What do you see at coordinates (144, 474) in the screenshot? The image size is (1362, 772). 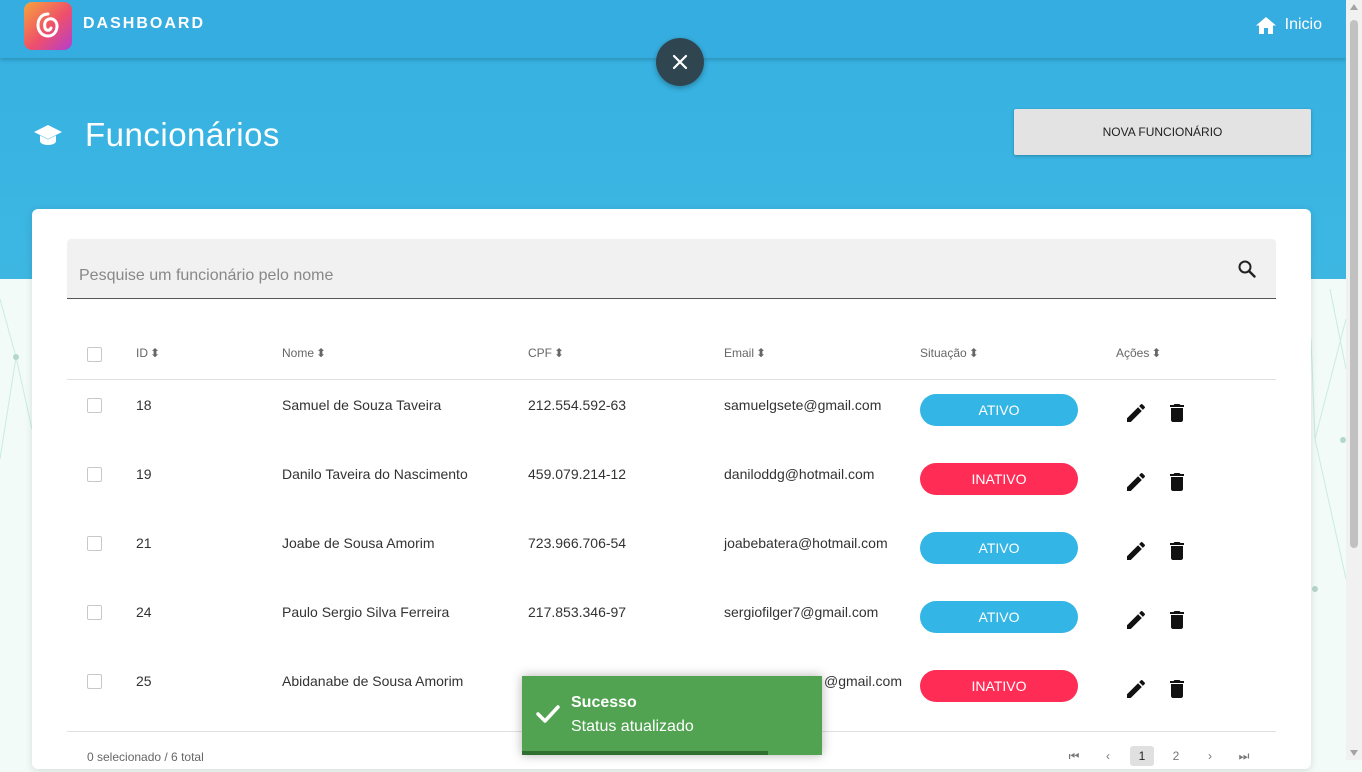 I see `cell-id: 19` at bounding box center [144, 474].